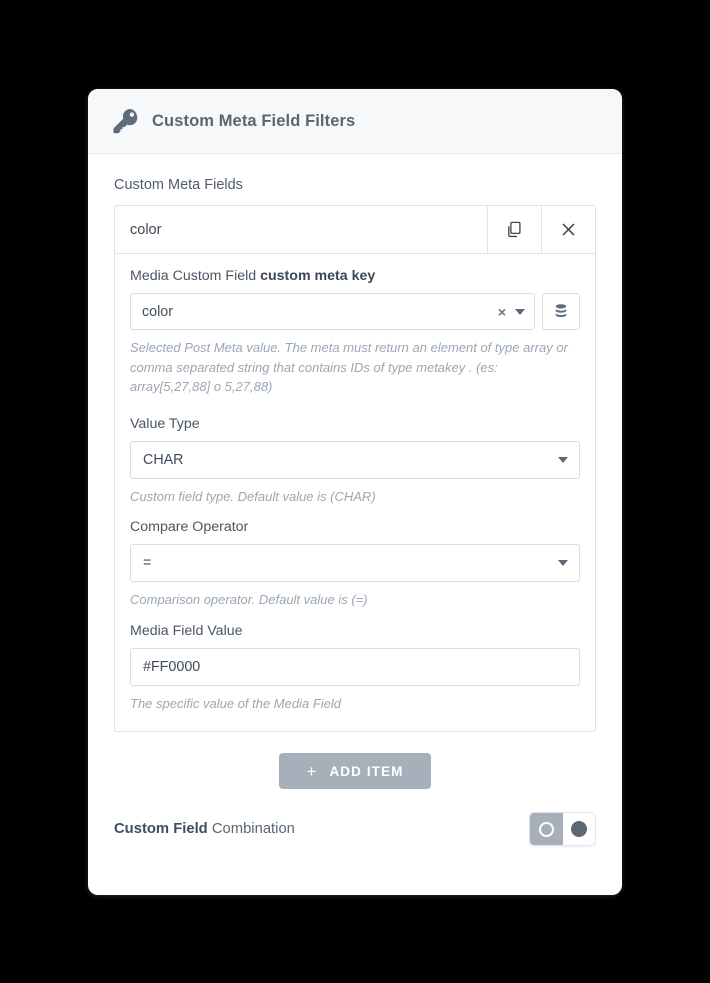 The image size is (710, 983). I want to click on meta-key-database-button, so click(561, 311).